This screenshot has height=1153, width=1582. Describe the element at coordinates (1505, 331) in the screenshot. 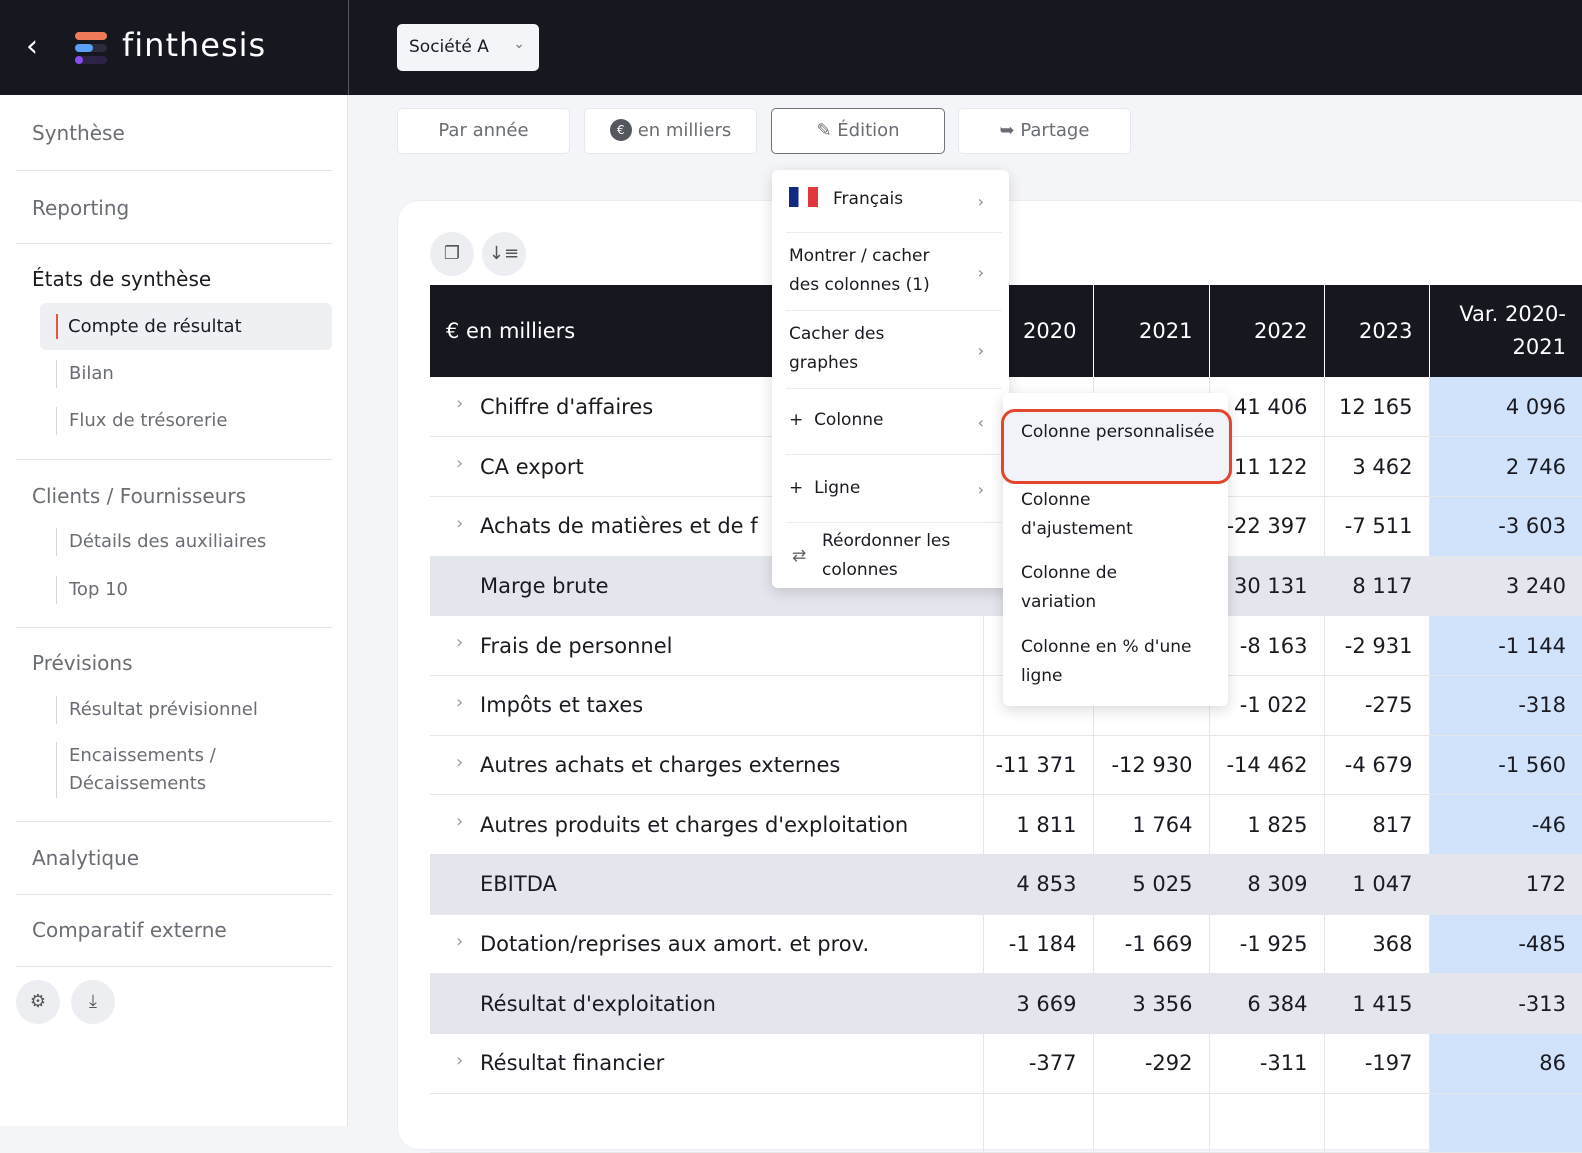

I see `column-header: Var. 2020-2021` at that location.